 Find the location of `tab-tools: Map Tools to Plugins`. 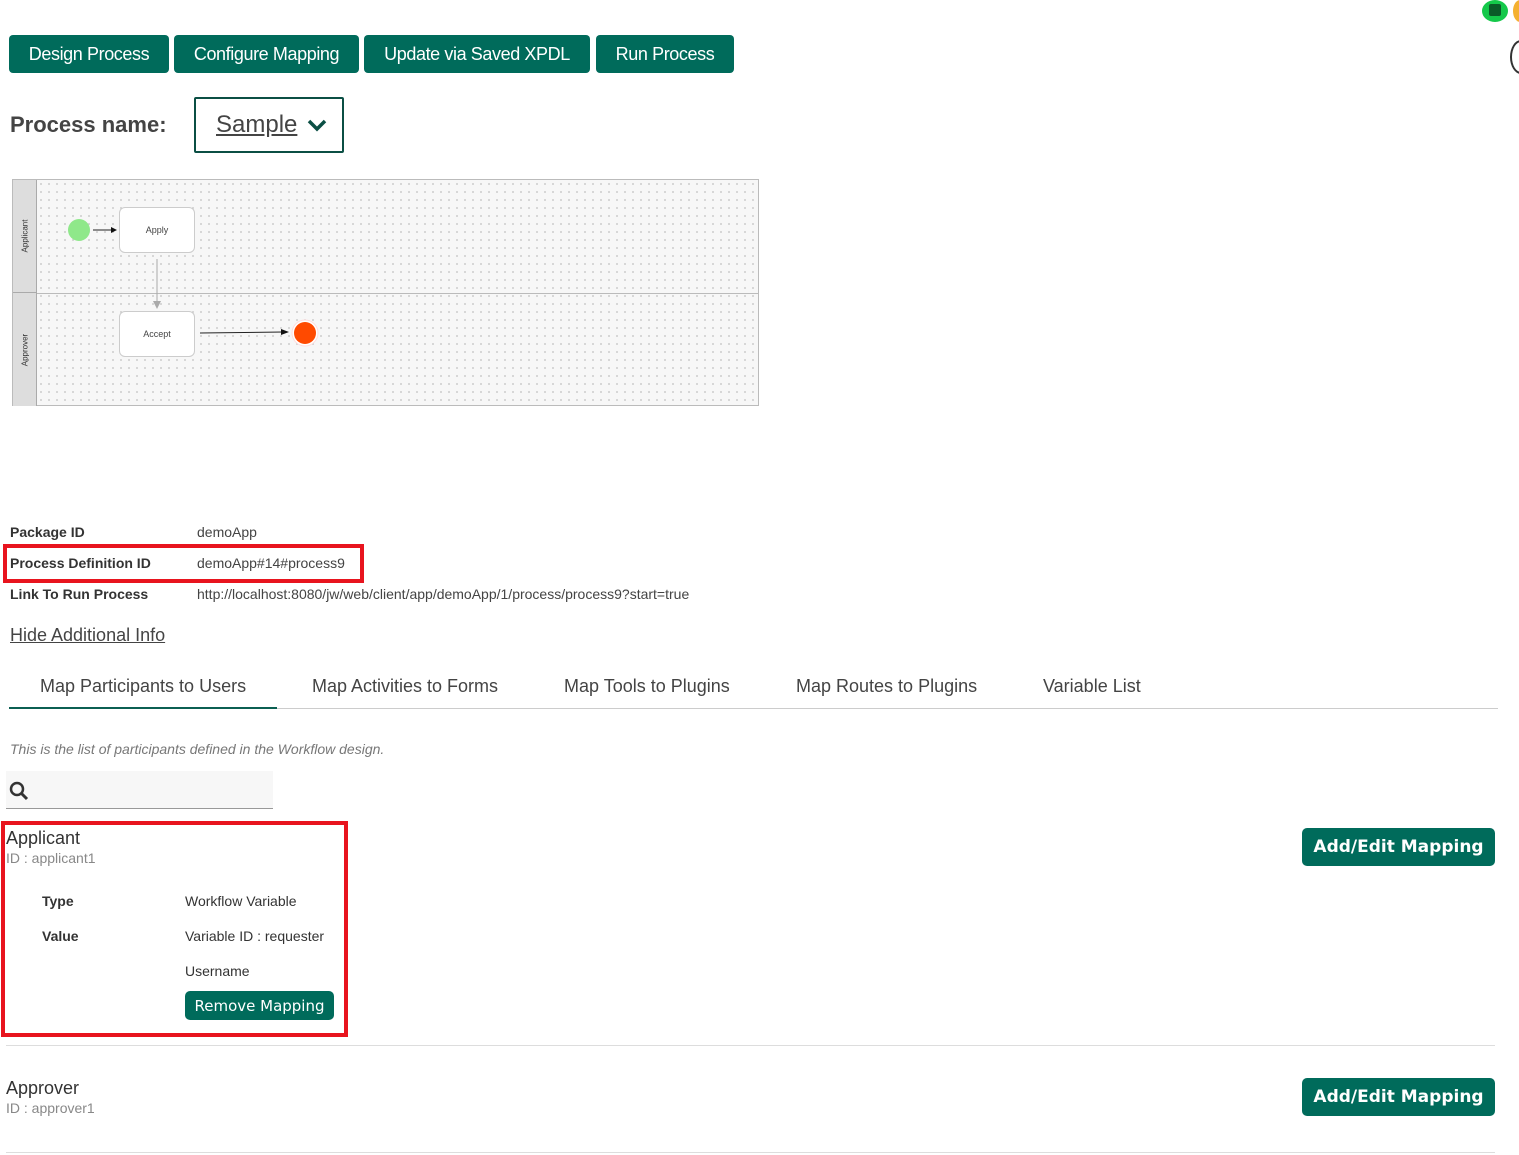

tab-tools: Map Tools to Plugins is located at coordinates (647, 686).